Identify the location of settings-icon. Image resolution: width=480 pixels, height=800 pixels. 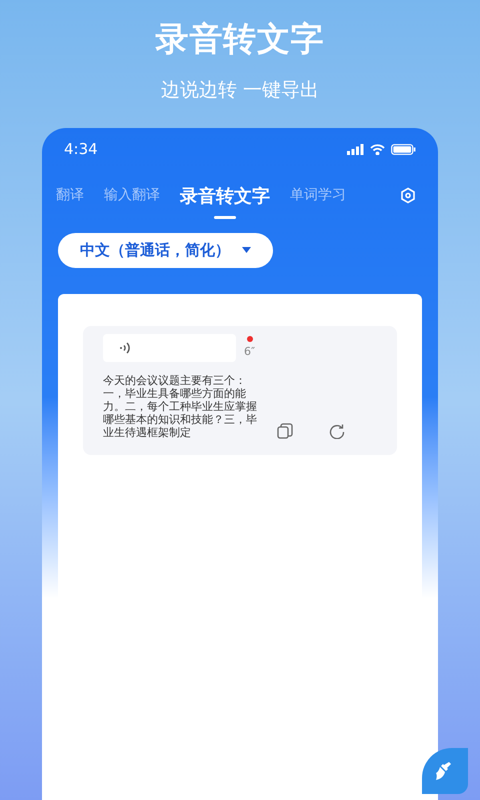
(408, 195).